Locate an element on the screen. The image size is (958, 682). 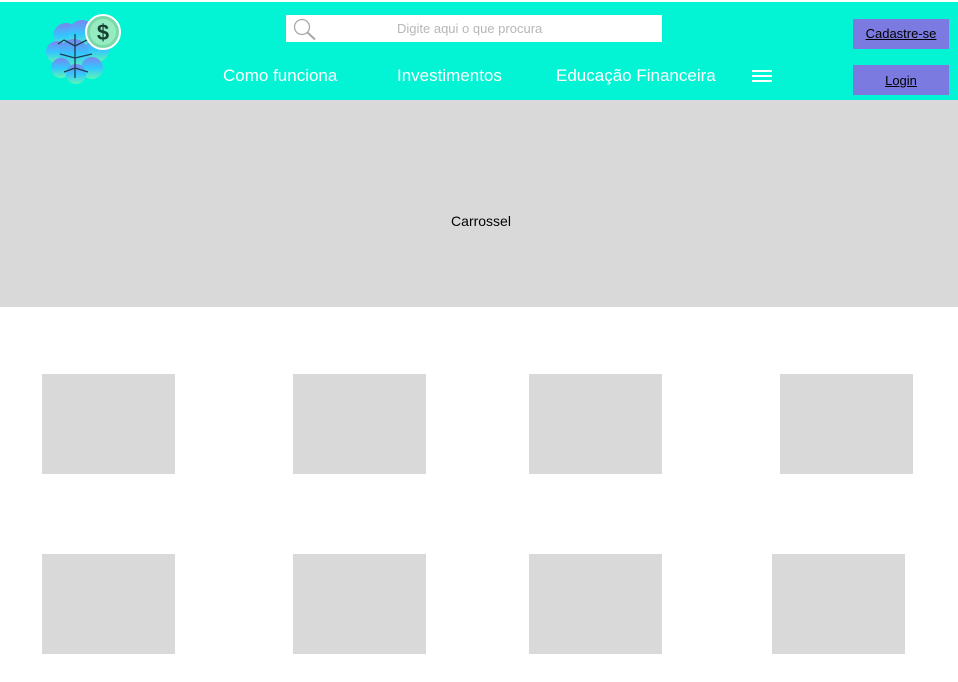
search-bar: Digite aqui o que procura is located at coordinates (474, 28).